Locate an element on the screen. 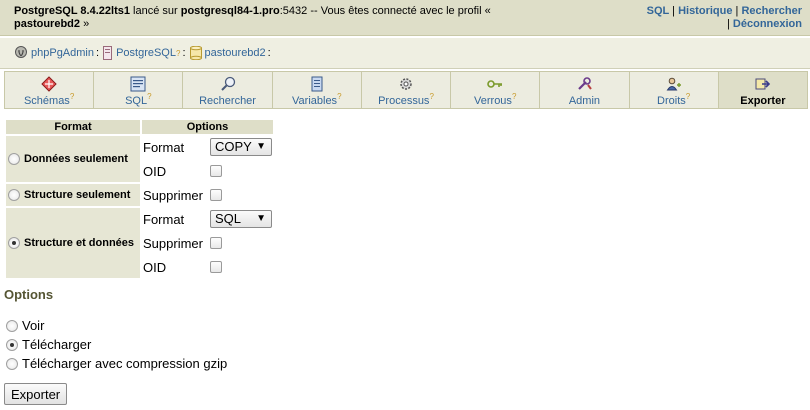 This screenshot has width=810, height=410. select-value: SQL is located at coordinates (228, 218).